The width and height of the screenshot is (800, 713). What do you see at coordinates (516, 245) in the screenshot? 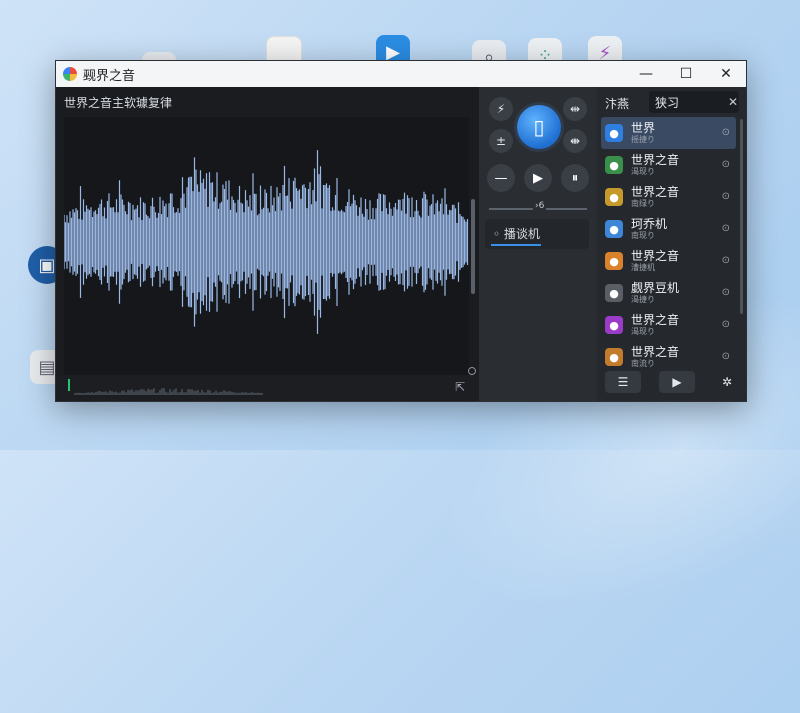
I see `device-progress` at bounding box center [516, 245].